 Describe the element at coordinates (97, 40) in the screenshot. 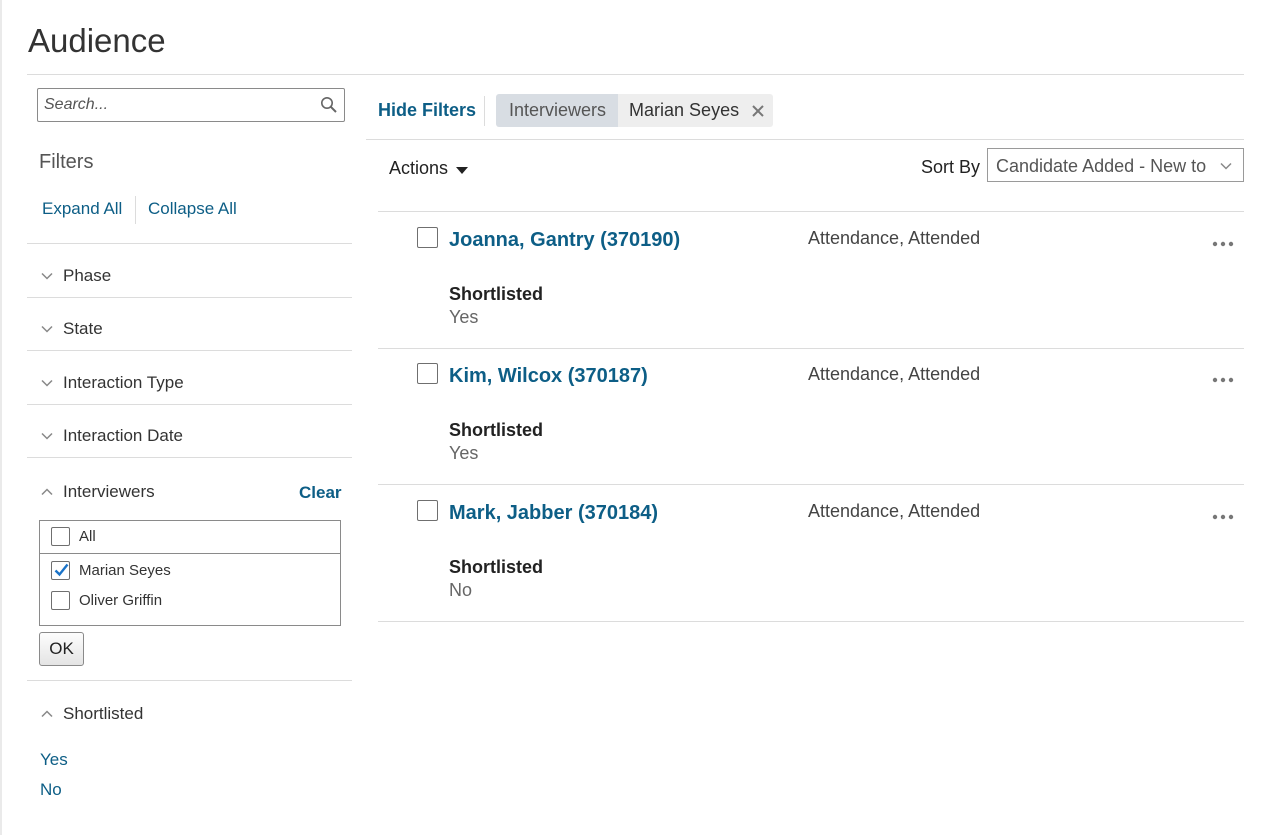

I see `page-title: Audience` at that location.